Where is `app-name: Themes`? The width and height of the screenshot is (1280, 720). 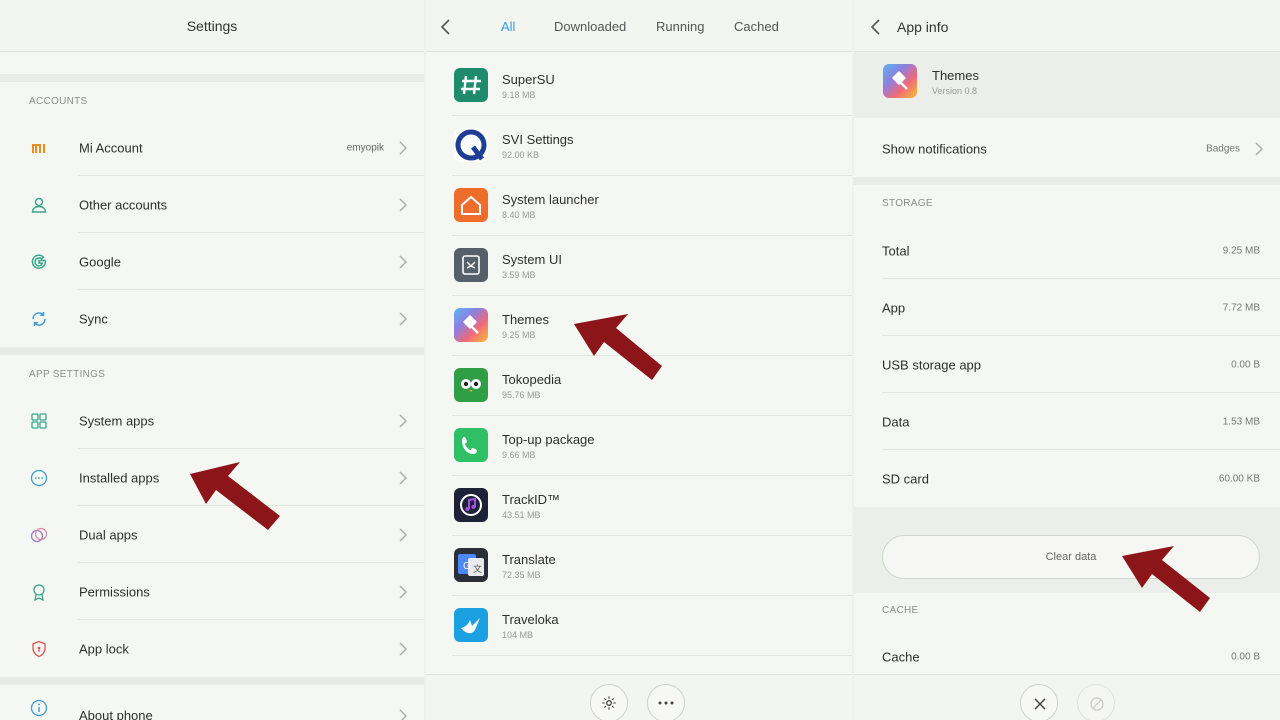 app-name: Themes is located at coordinates (525, 319).